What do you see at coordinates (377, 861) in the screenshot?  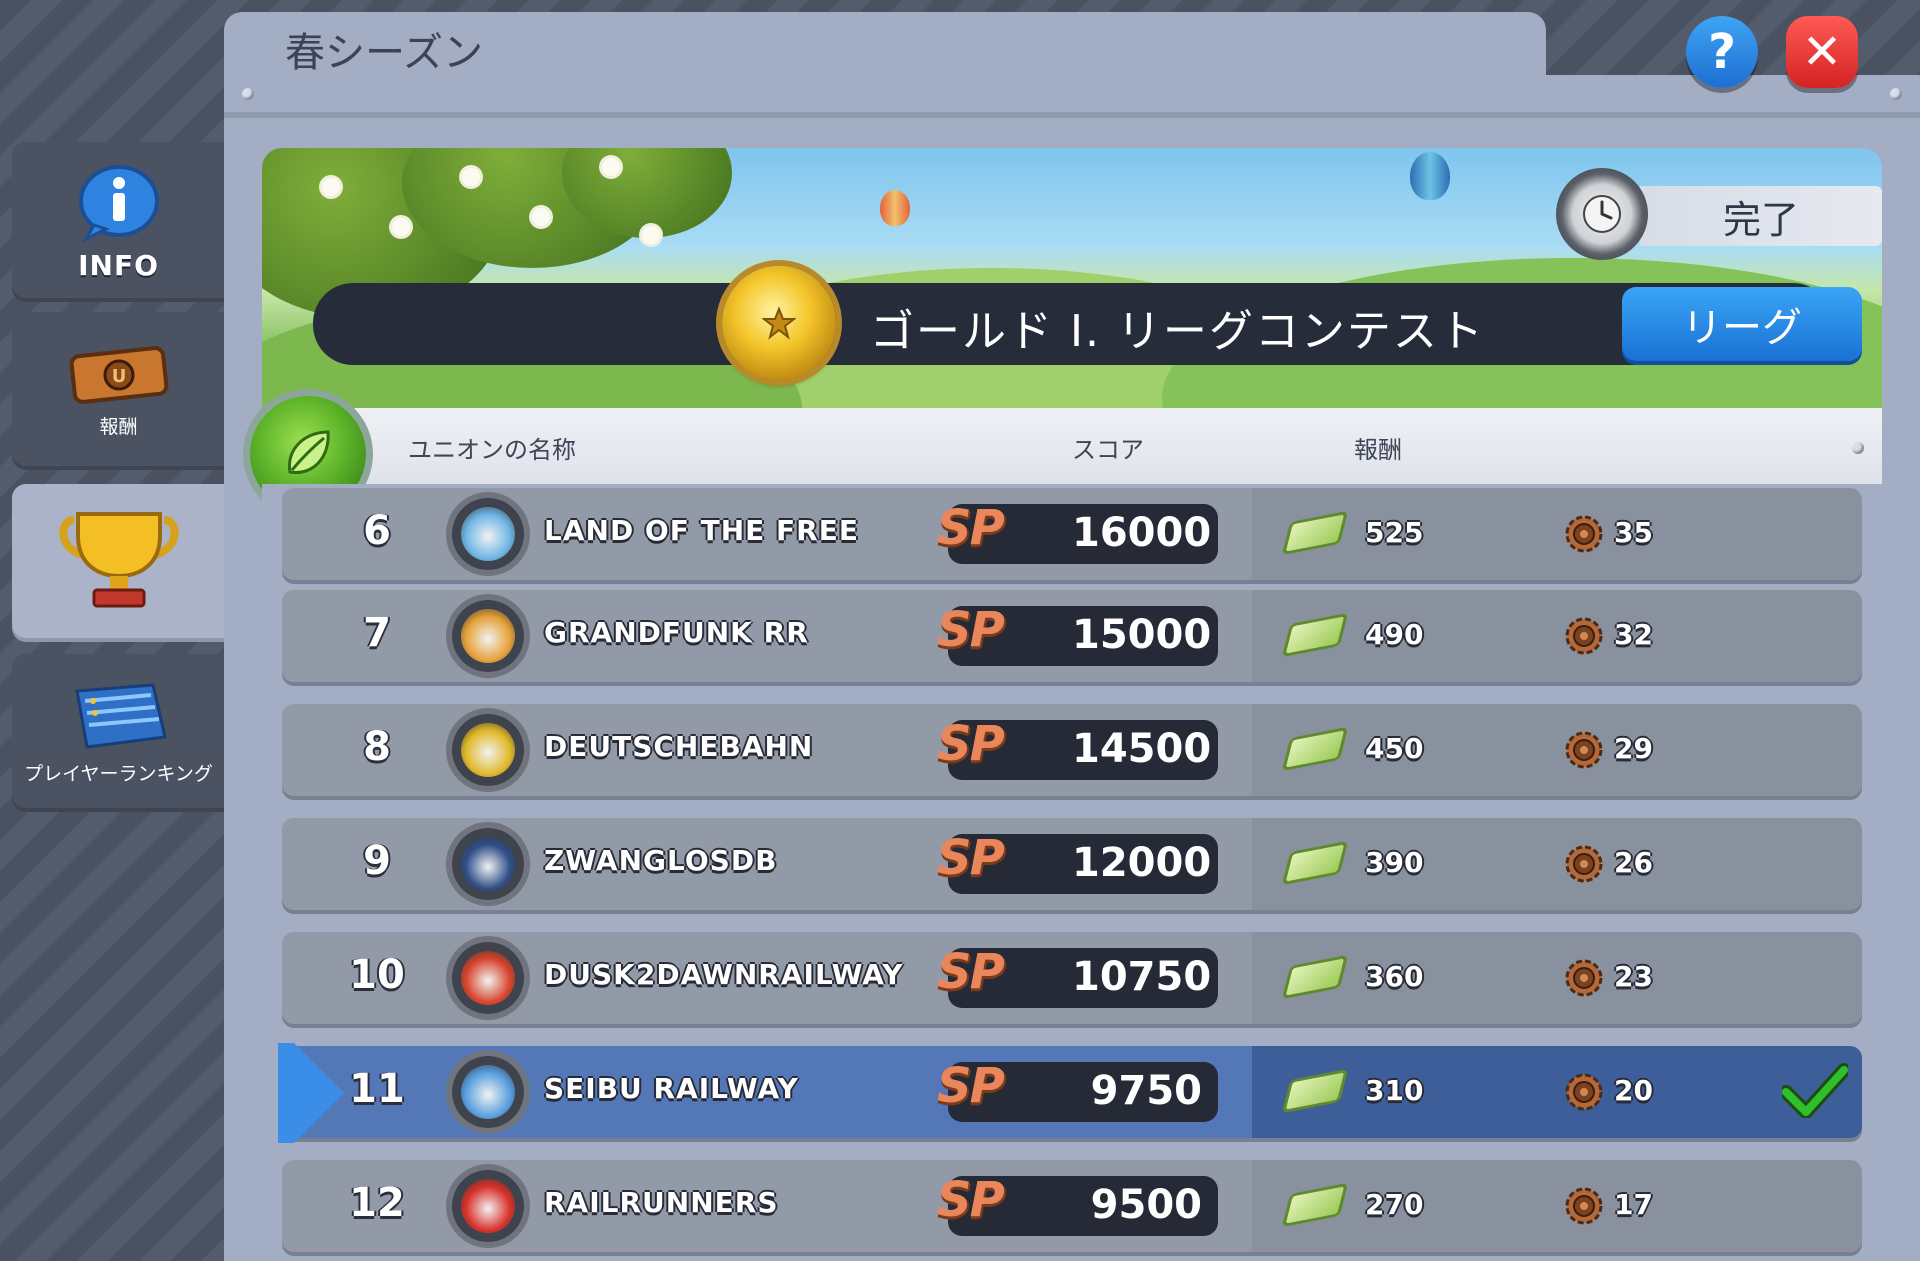 I see `rank-number: 9` at bounding box center [377, 861].